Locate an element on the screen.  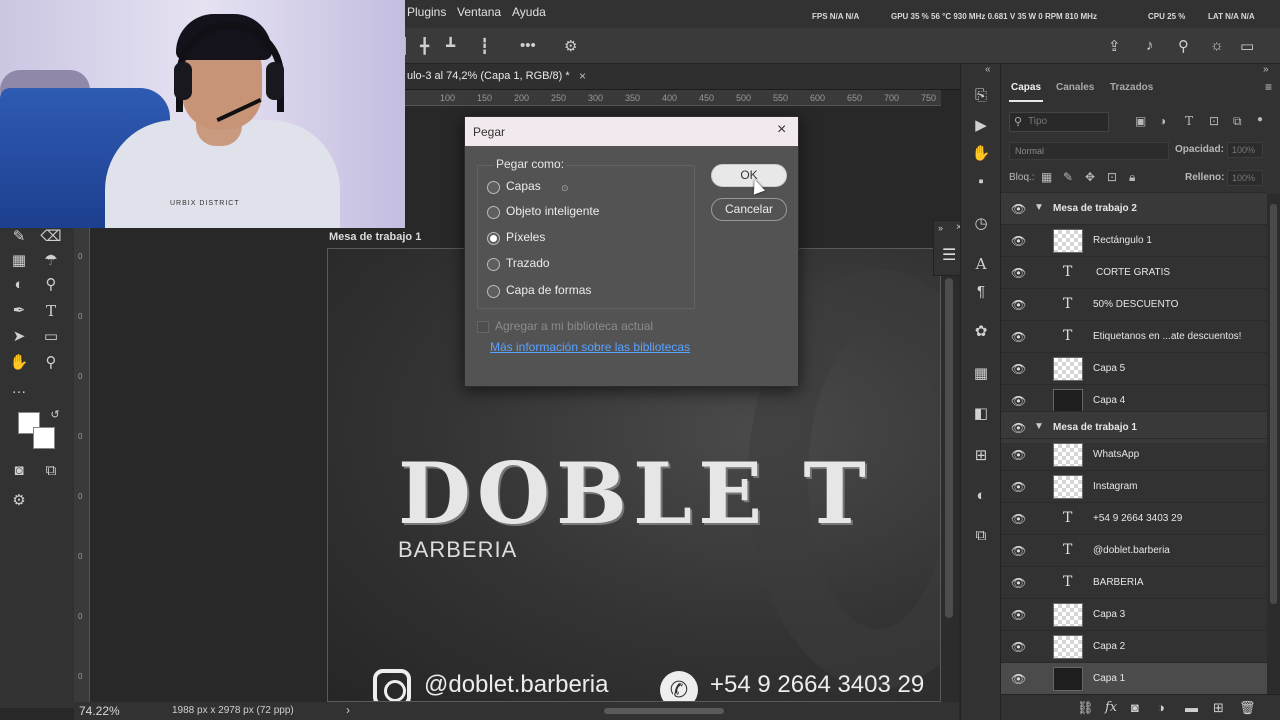
filter-toggle-icon: ● is located at coordinates (1260, 119).